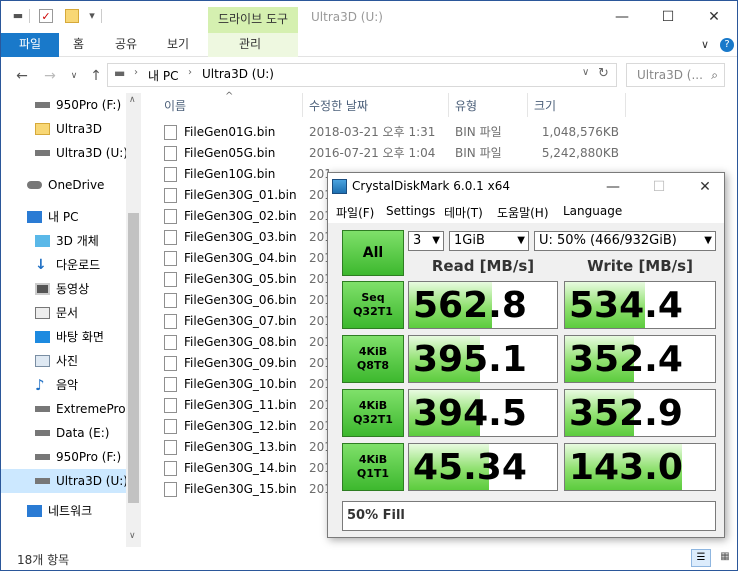  What do you see at coordinates (63, 511) in the screenshot?
I see `nav-item-network: 네트워크` at bounding box center [63, 511].